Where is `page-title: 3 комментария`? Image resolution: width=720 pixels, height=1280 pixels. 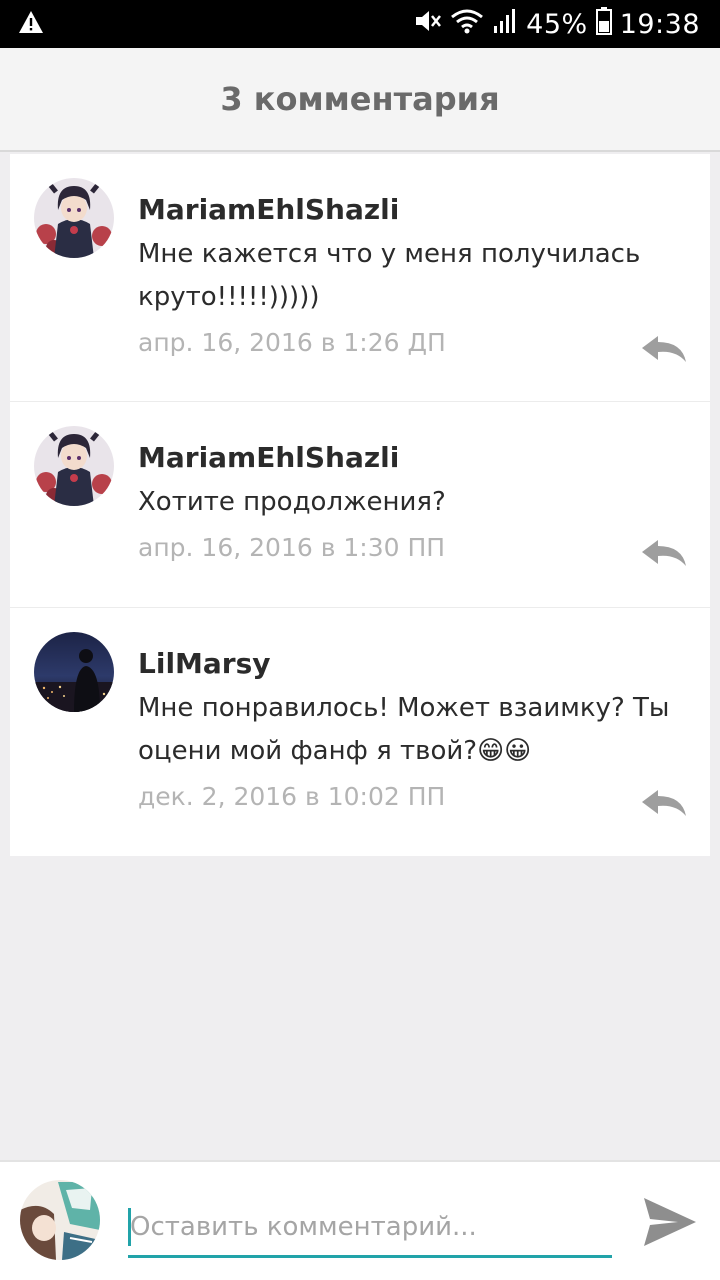 page-title: 3 комментария is located at coordinates (360, 99).